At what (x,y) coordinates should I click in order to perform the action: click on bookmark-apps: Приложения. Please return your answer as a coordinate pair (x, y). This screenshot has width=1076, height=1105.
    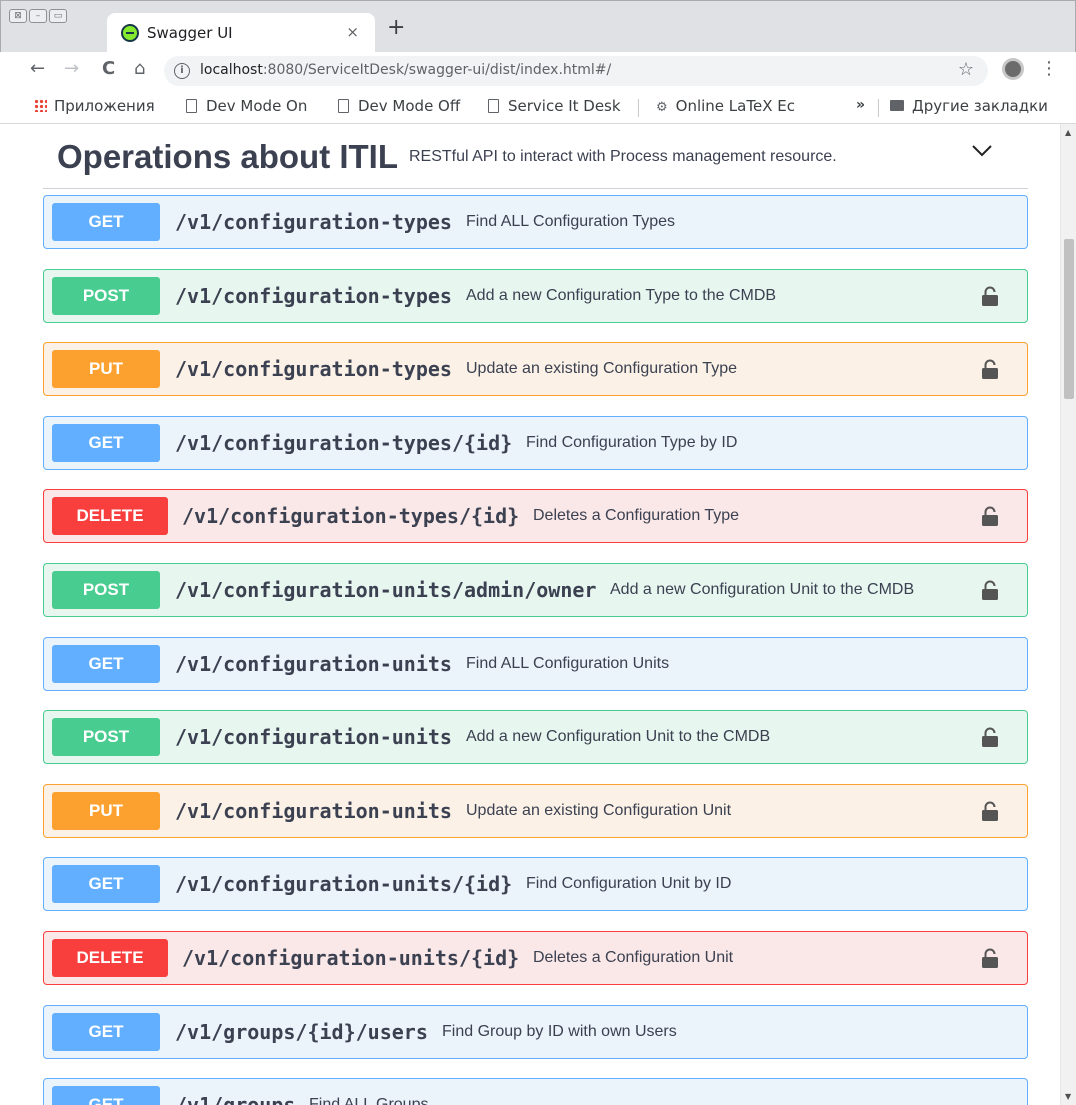
    Looking at the image, I should click on (94, 106).